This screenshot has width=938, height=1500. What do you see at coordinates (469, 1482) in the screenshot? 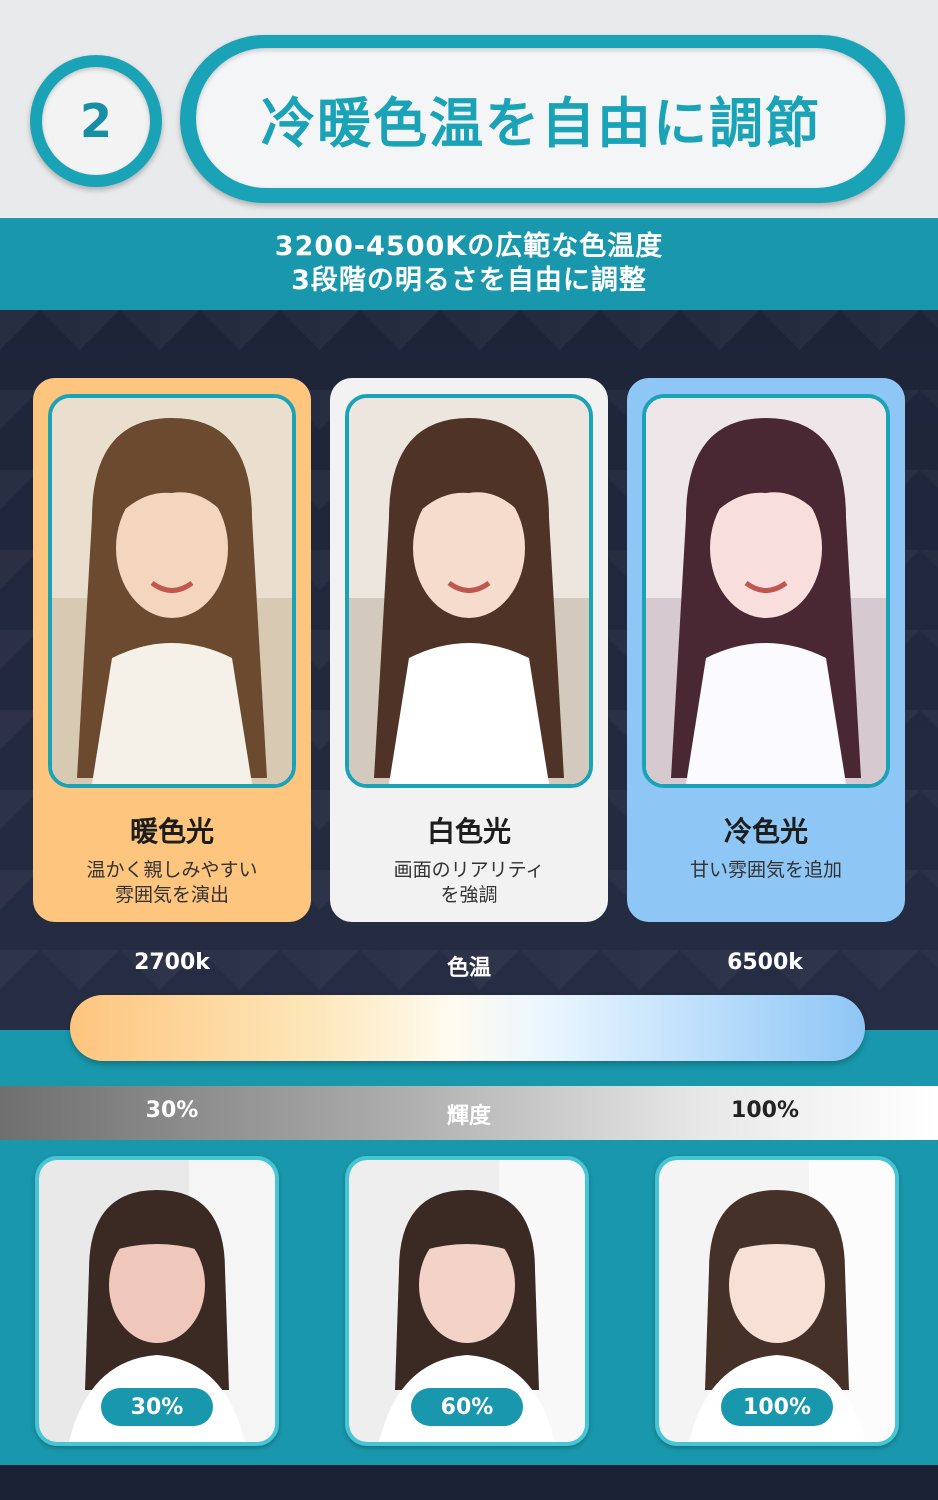
I see `bottom-strip` at bounding box center [469, 1482].